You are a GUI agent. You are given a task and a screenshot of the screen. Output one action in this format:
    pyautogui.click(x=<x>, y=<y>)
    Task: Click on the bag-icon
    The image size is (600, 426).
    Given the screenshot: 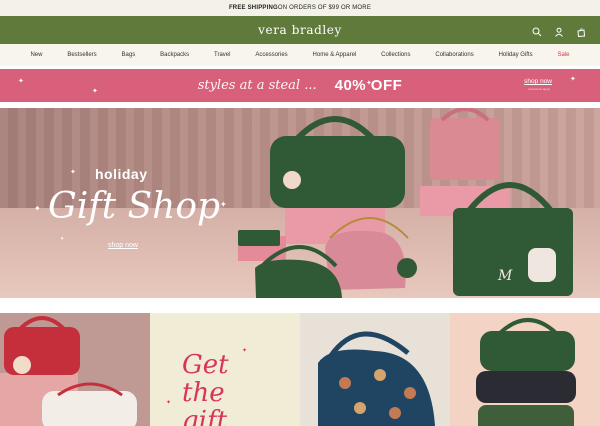 What is the action you would take?
    pyautogui.click(x=581, y=31)
    